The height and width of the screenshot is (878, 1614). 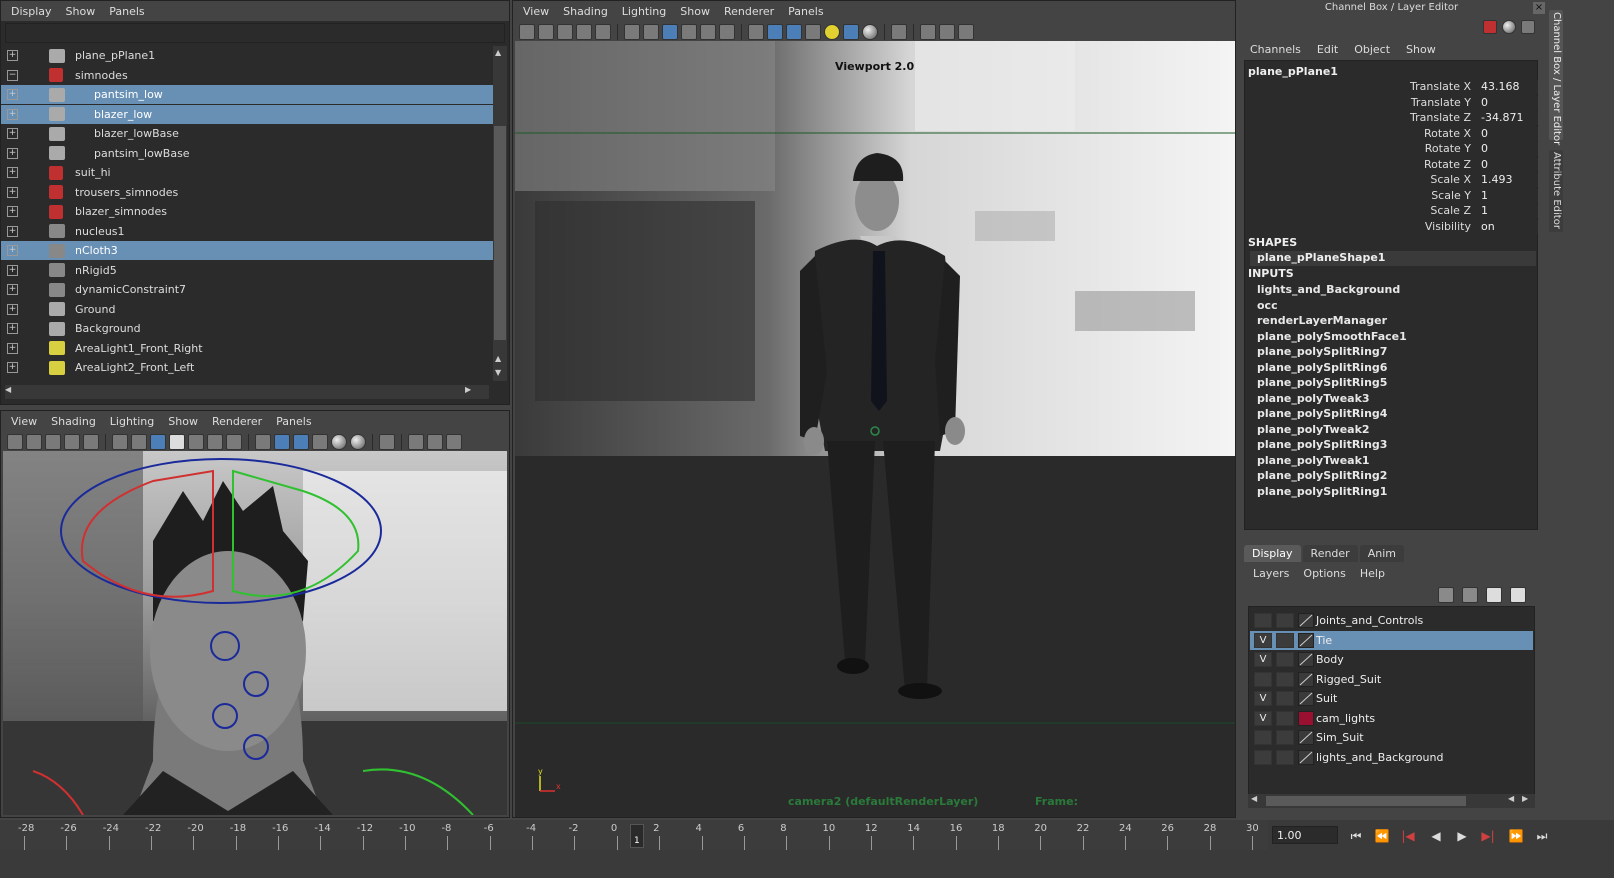 What do you see at coordinates (1306, 640) in the screenshot?
I see `layer-color-swatch` at bounding box center [1306, 640].